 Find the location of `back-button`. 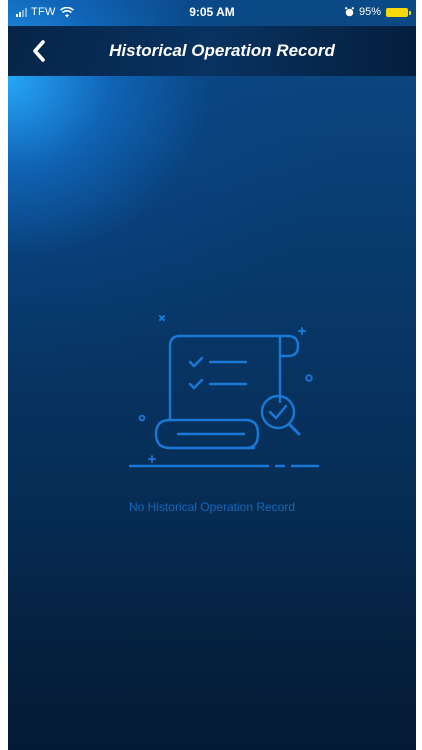

back-button is located at coordinates (40, 51).